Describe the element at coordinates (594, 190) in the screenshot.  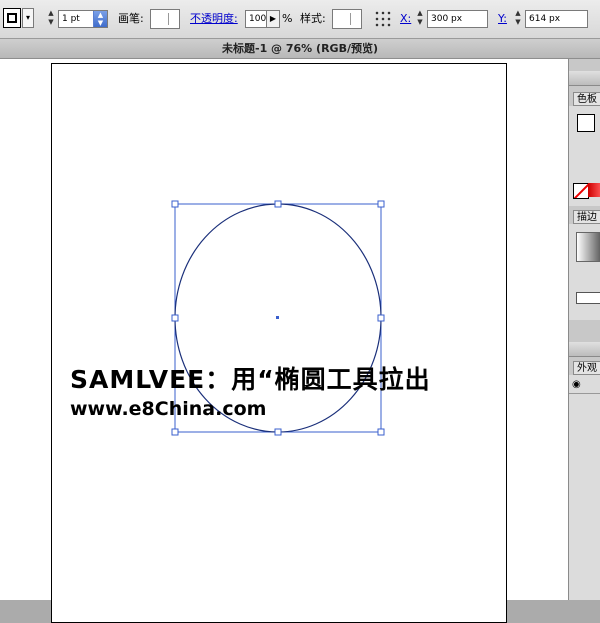
I see `red-swatch-icon` at that location.